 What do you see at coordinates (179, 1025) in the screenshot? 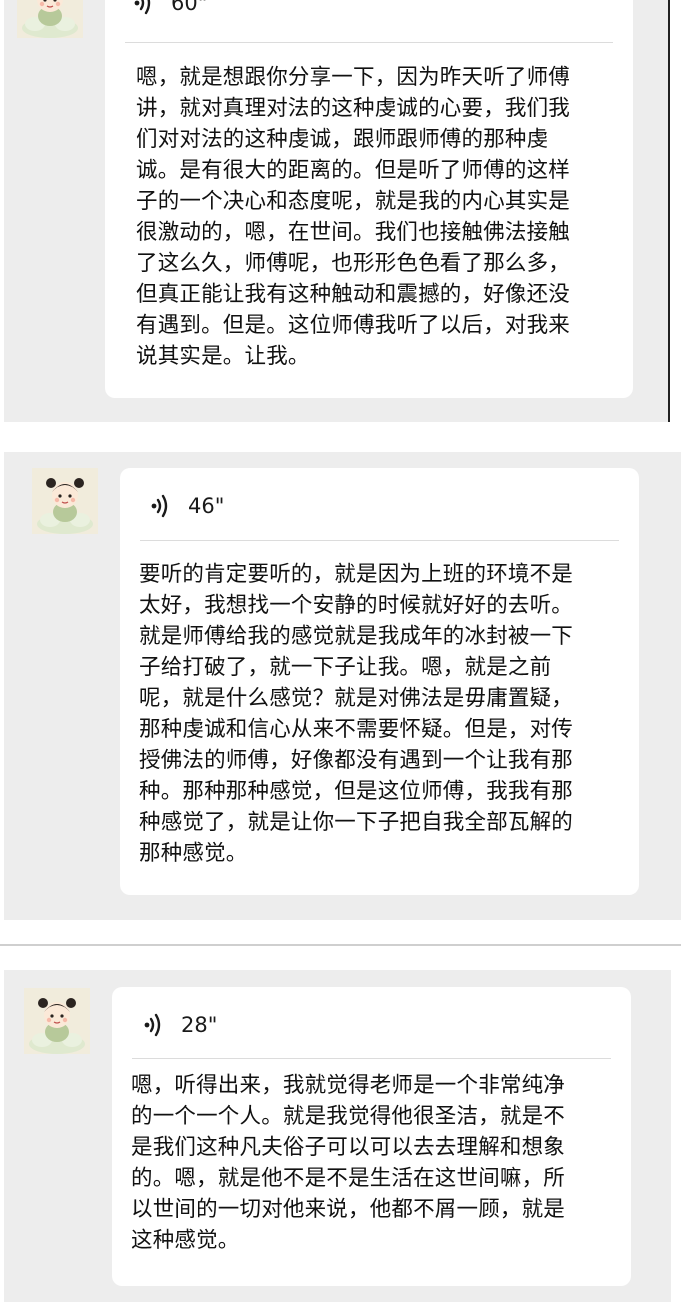
I see `voice-play-row: 28"` at bounding box center [179, 1025].